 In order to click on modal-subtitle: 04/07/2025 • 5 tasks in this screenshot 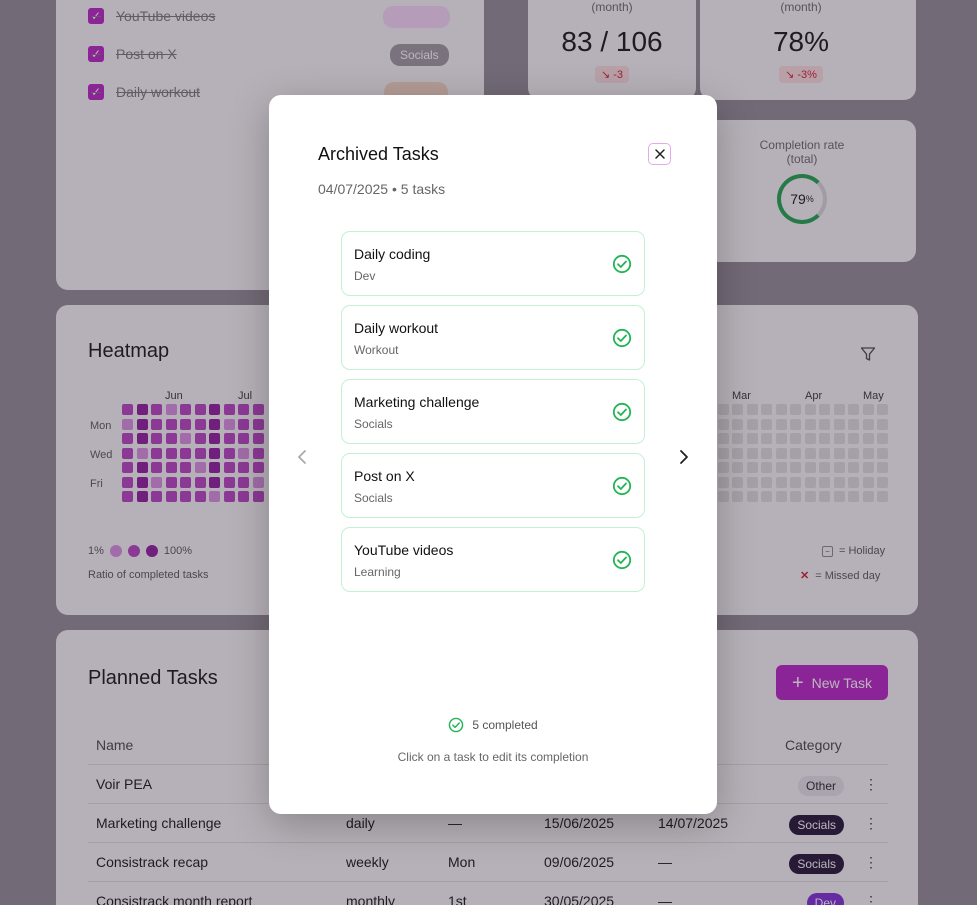, I will do `click(382, 189)`.